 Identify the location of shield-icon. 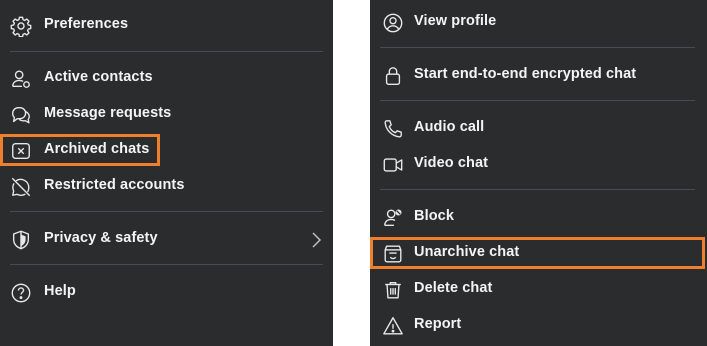
(21, 240).